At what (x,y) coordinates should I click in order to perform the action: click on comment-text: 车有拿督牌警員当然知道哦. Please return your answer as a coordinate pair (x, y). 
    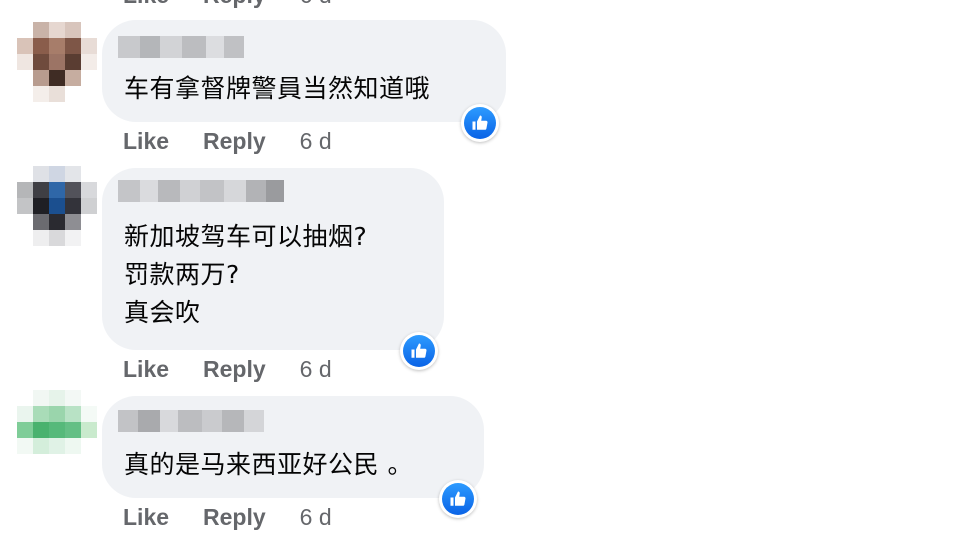
    Looking at the image, I should click on (277, 88).